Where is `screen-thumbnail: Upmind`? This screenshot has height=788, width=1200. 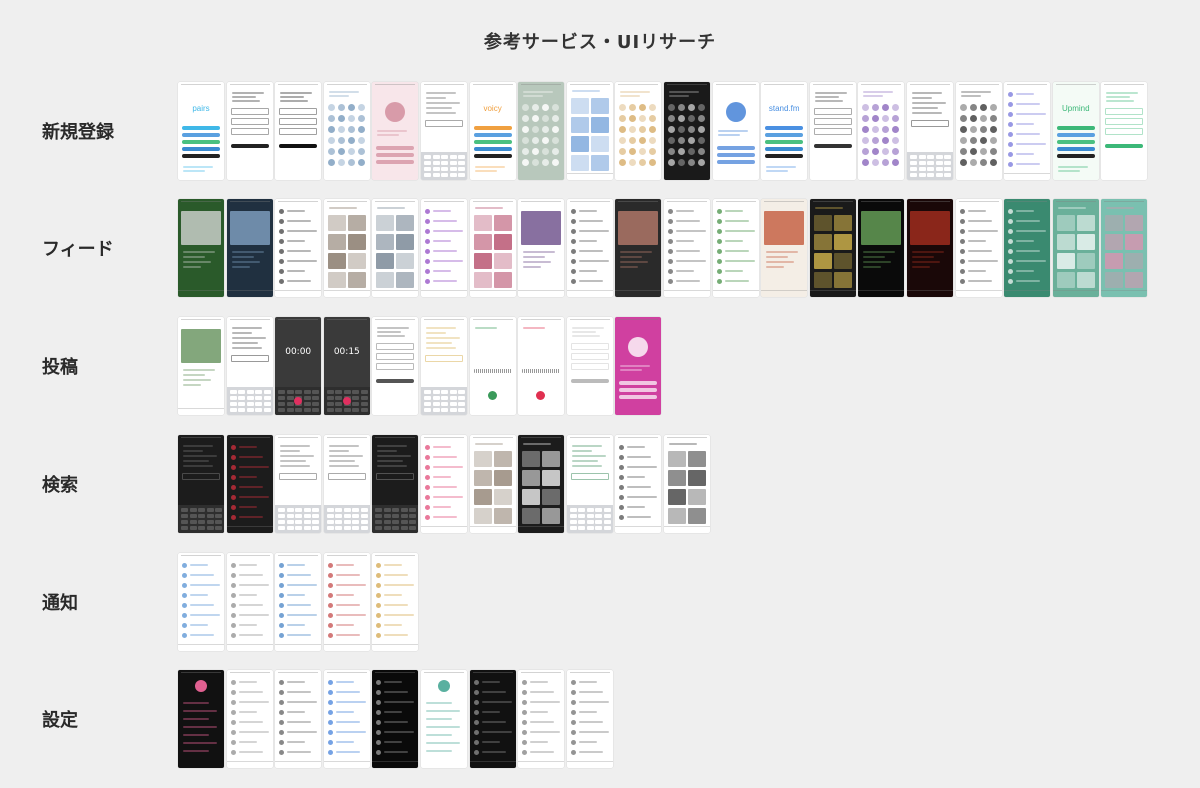
screen-thumbnail: Upmind is located at coordinates (1075, 131).